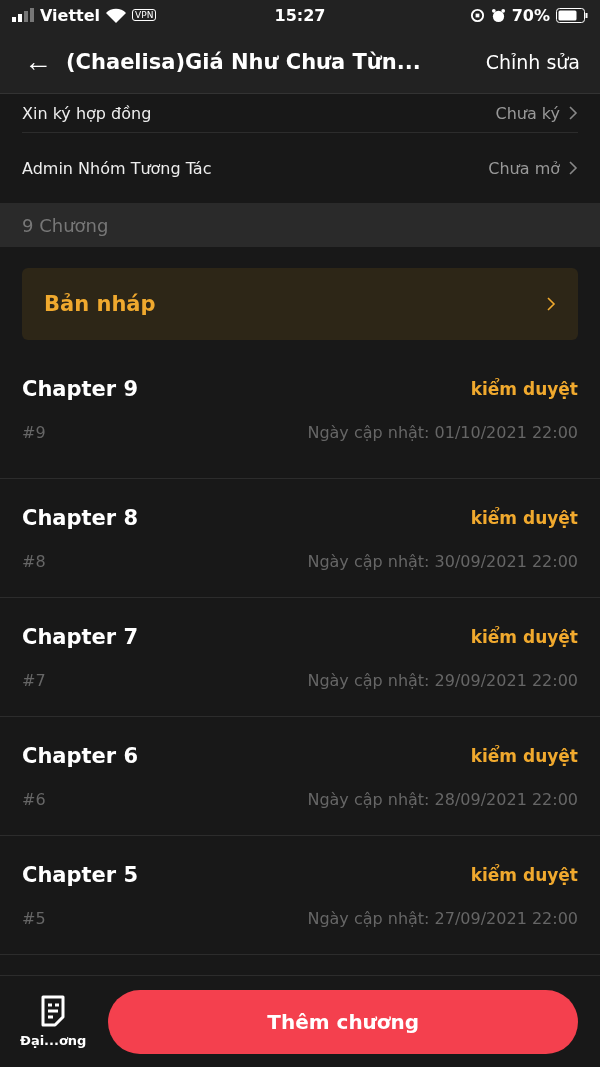  Describe the element at coordinates (343, 1021) in the screenshot. I see `add-chapter-button: Thêm chương` at that location.